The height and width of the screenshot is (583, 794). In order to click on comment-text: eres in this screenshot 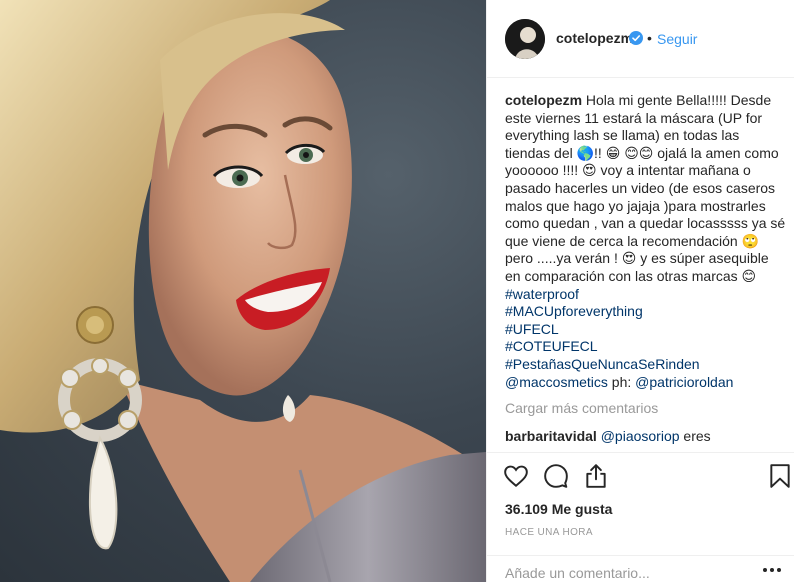, I will do `click(697, 435)`.